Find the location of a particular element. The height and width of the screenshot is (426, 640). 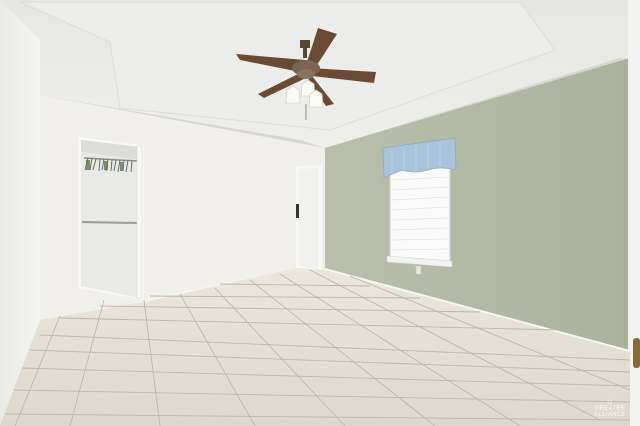

closet is located at coordinates (111, 218).